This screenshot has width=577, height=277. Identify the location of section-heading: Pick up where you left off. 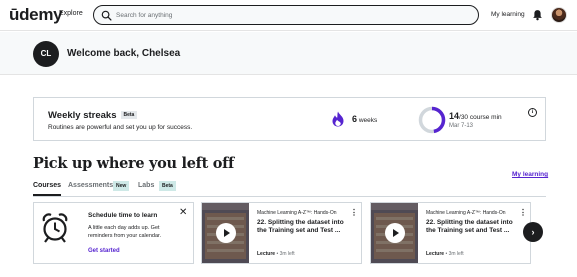
(133, 163).